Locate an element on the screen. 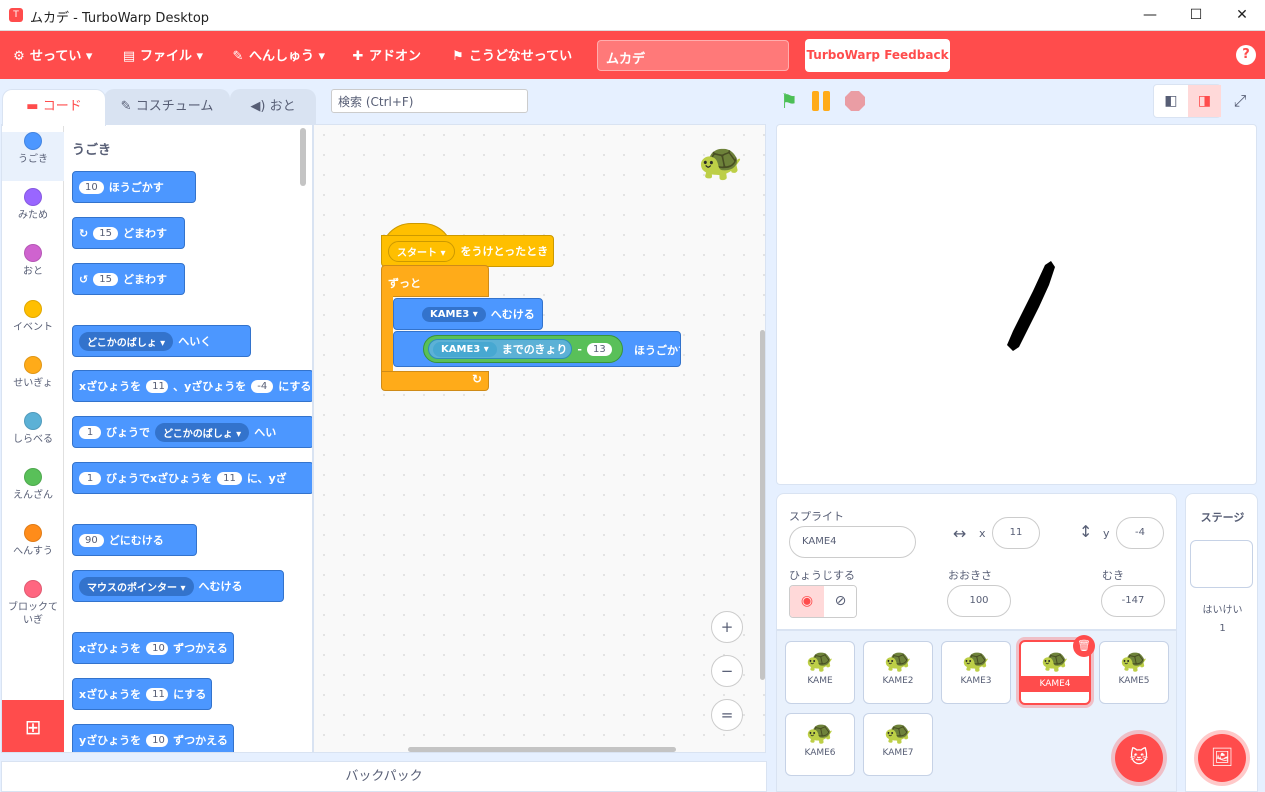 The width and height of the screenshot is (1265, 792). backpack-bar: バックパック is located at coordinates (384, 776).